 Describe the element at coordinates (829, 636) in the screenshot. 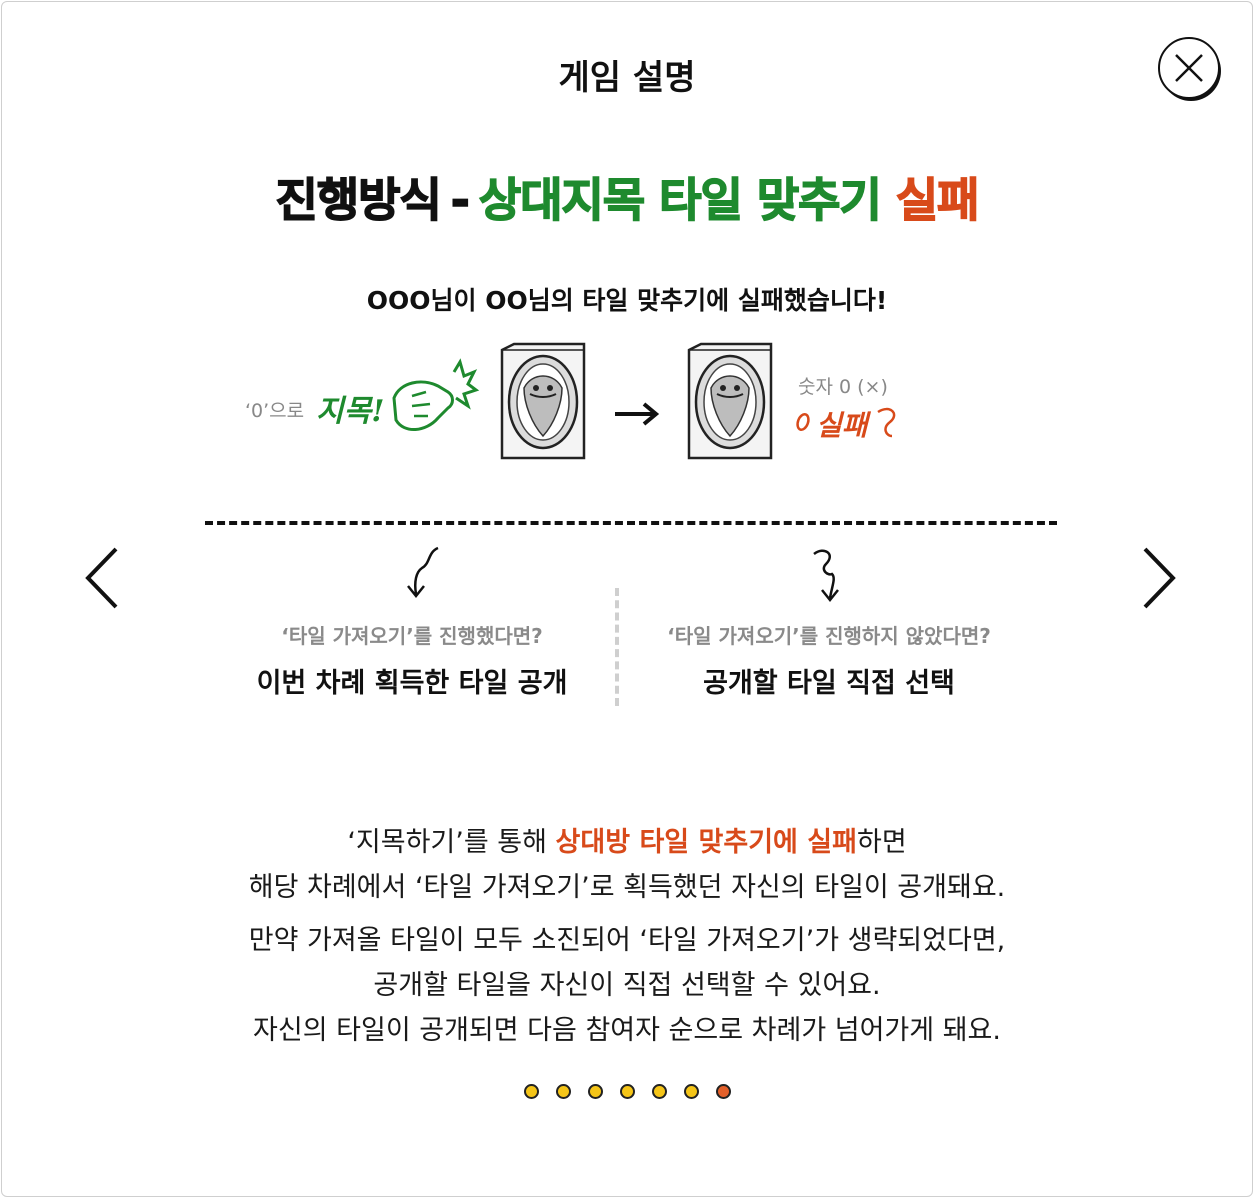

I see `case-question: ‘타일 가져오기’를 진행하지 않았다면?` at that location.